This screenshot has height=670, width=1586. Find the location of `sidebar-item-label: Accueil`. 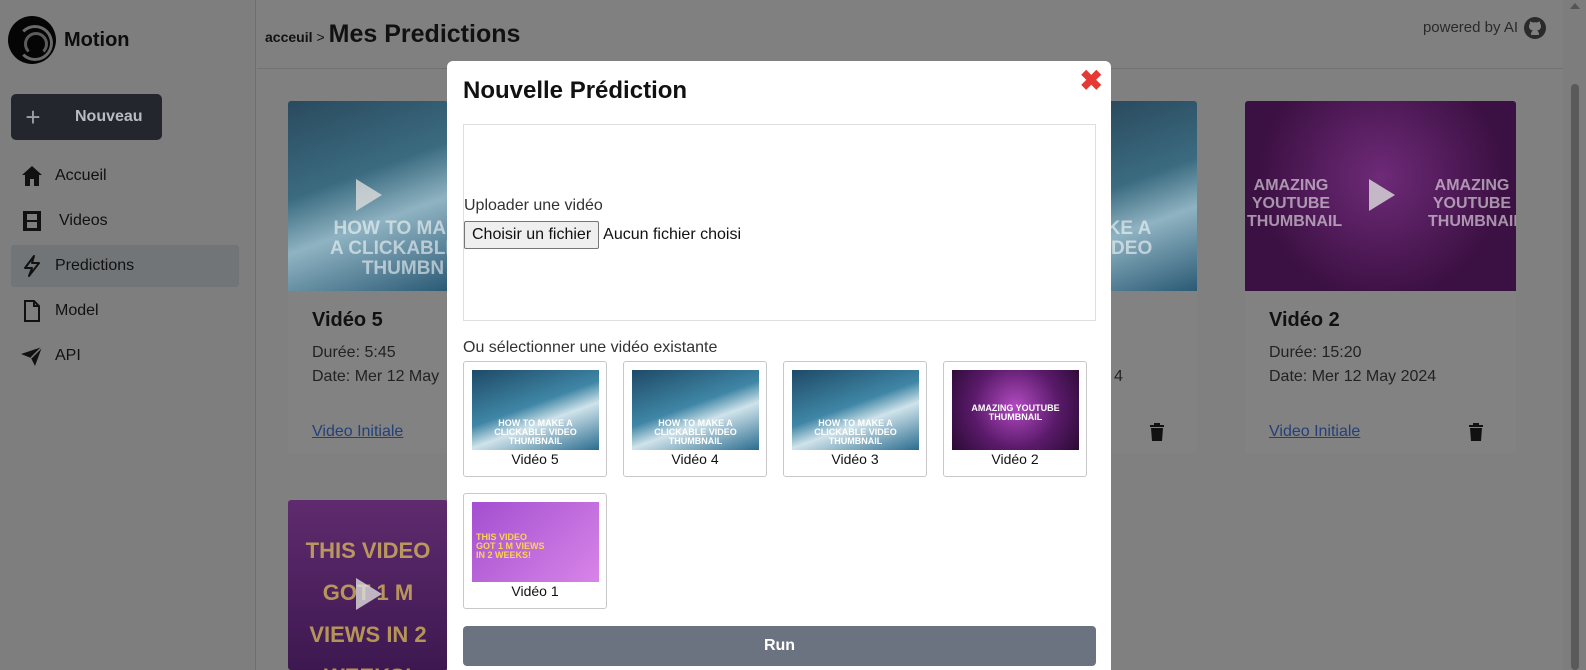

sidebar-item-label: Accueil is located at coordinates (81, 175).